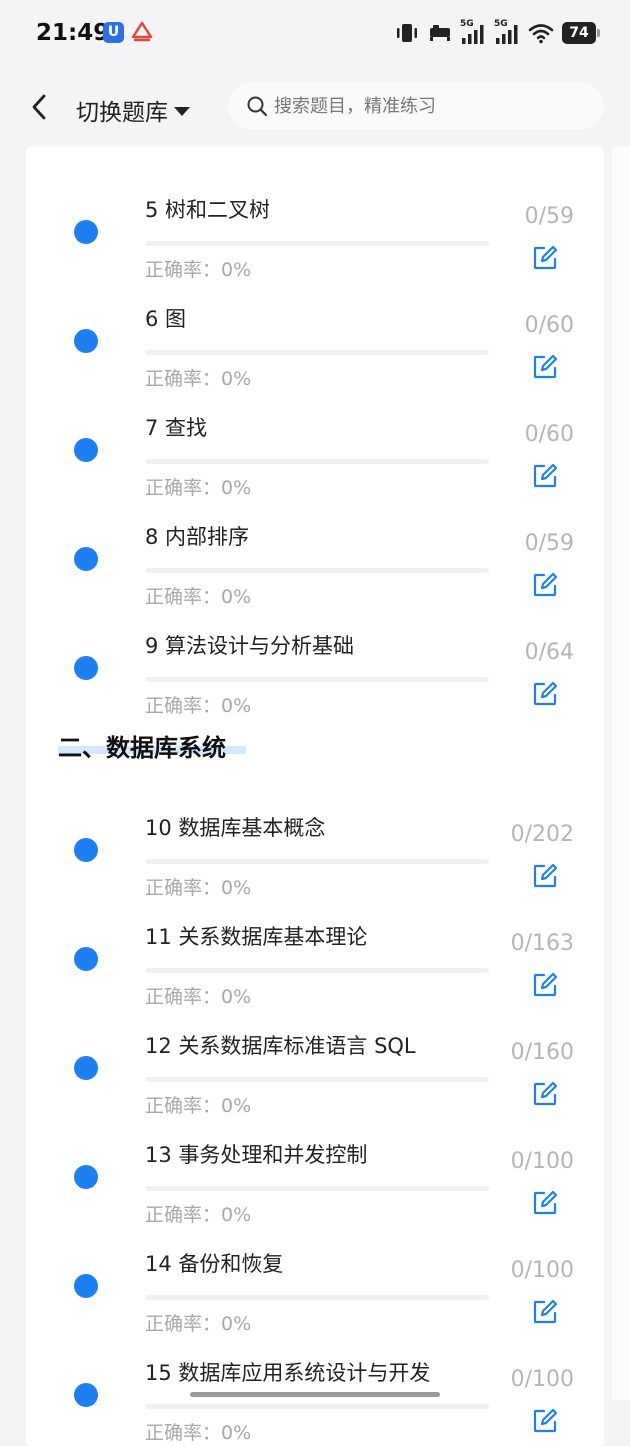 This screenshot has height=1446, width=630. What do you see at coordinates (315, 844) in the screenshot?
I see `chapter-item: 10 数据库基本概念 正确率：0% 0/202` at bounding box center [315, 844].